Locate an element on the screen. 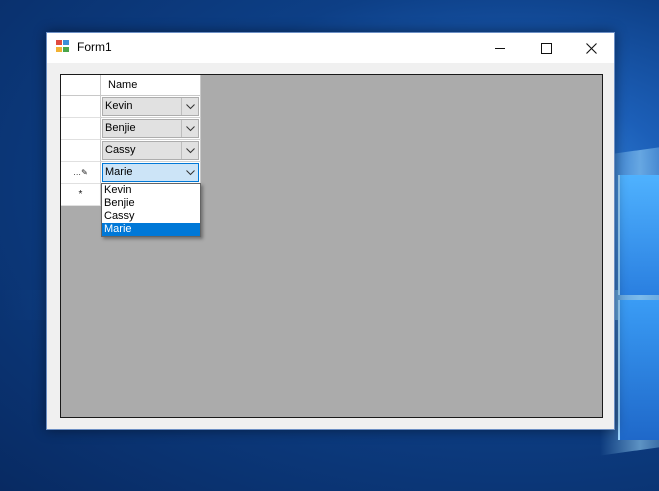  name-cell: Benjie is located at coordinates (151, 129).